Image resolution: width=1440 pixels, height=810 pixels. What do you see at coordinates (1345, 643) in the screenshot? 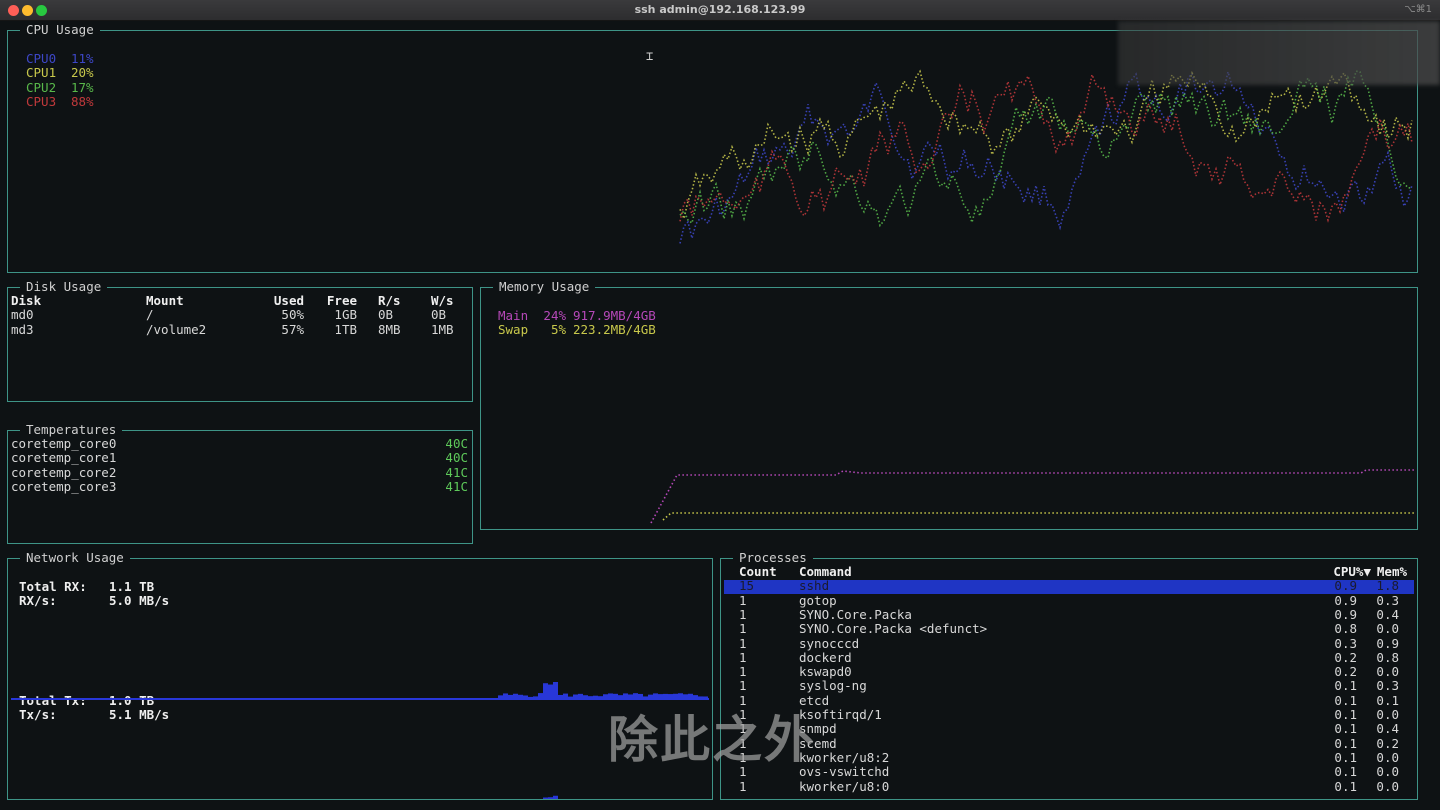
I see `process-cpu: 0.3` at bounding box center [1345, 643].